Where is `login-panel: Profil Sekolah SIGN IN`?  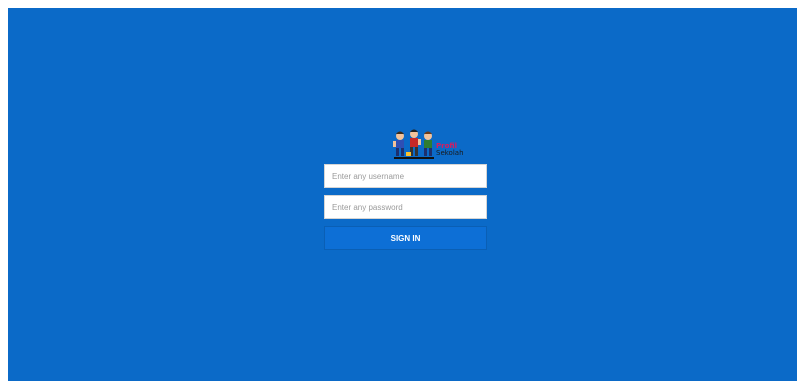 login-panel: Profil Sekolah SIGN IN is located at coordinates (405, 188).